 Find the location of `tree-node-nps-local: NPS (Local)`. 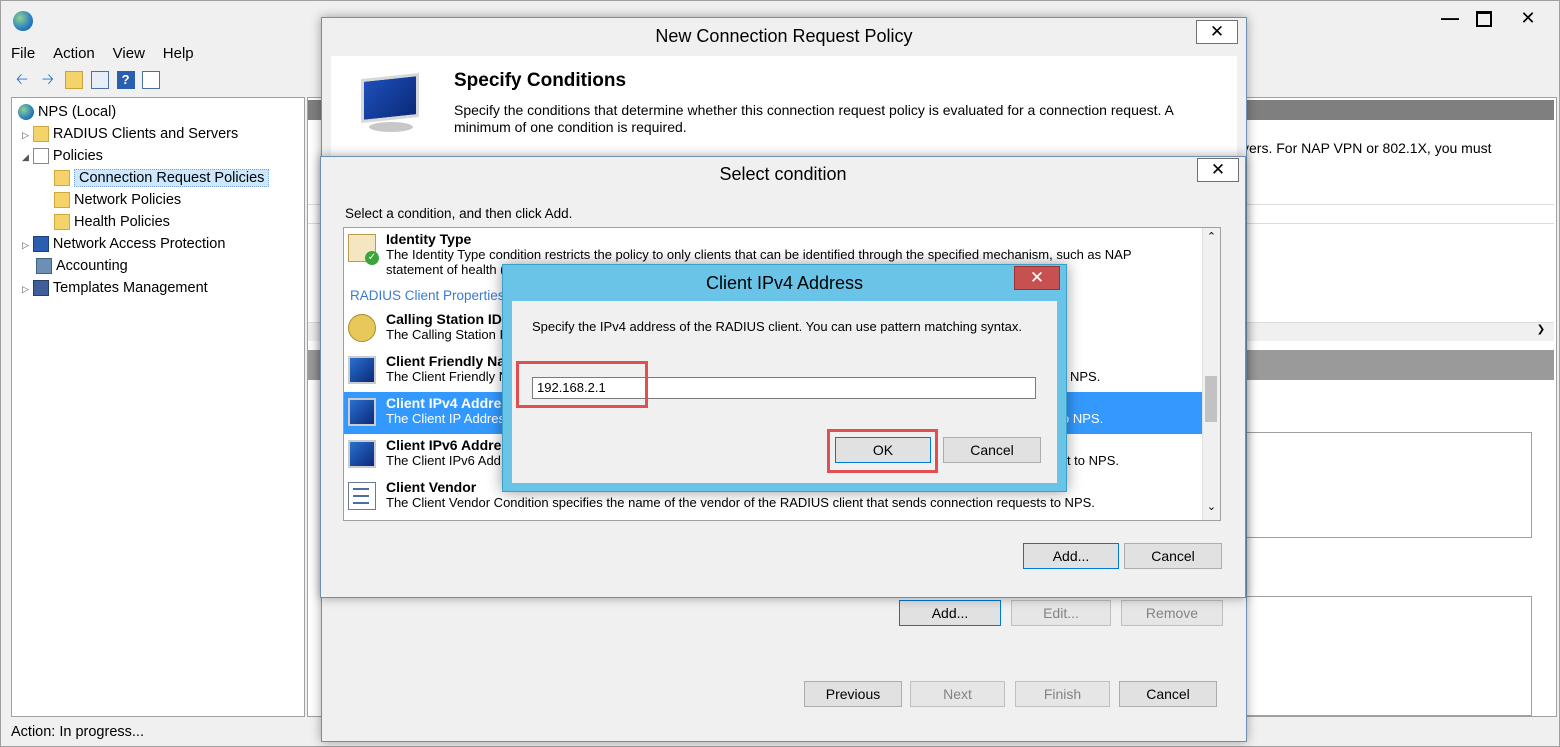

tree-node-nps-local: NPS (Local) is located at coordinates (67, 112).